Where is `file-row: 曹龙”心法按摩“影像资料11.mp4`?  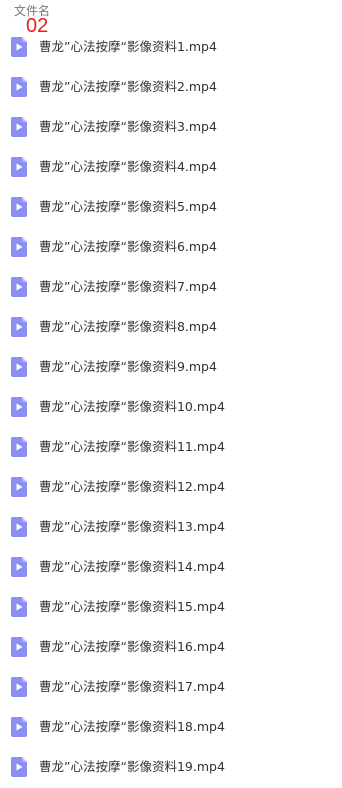 file-row: 曹龙”心法按摩“影像资料11.mp4 is located at coordinates (171, 447).